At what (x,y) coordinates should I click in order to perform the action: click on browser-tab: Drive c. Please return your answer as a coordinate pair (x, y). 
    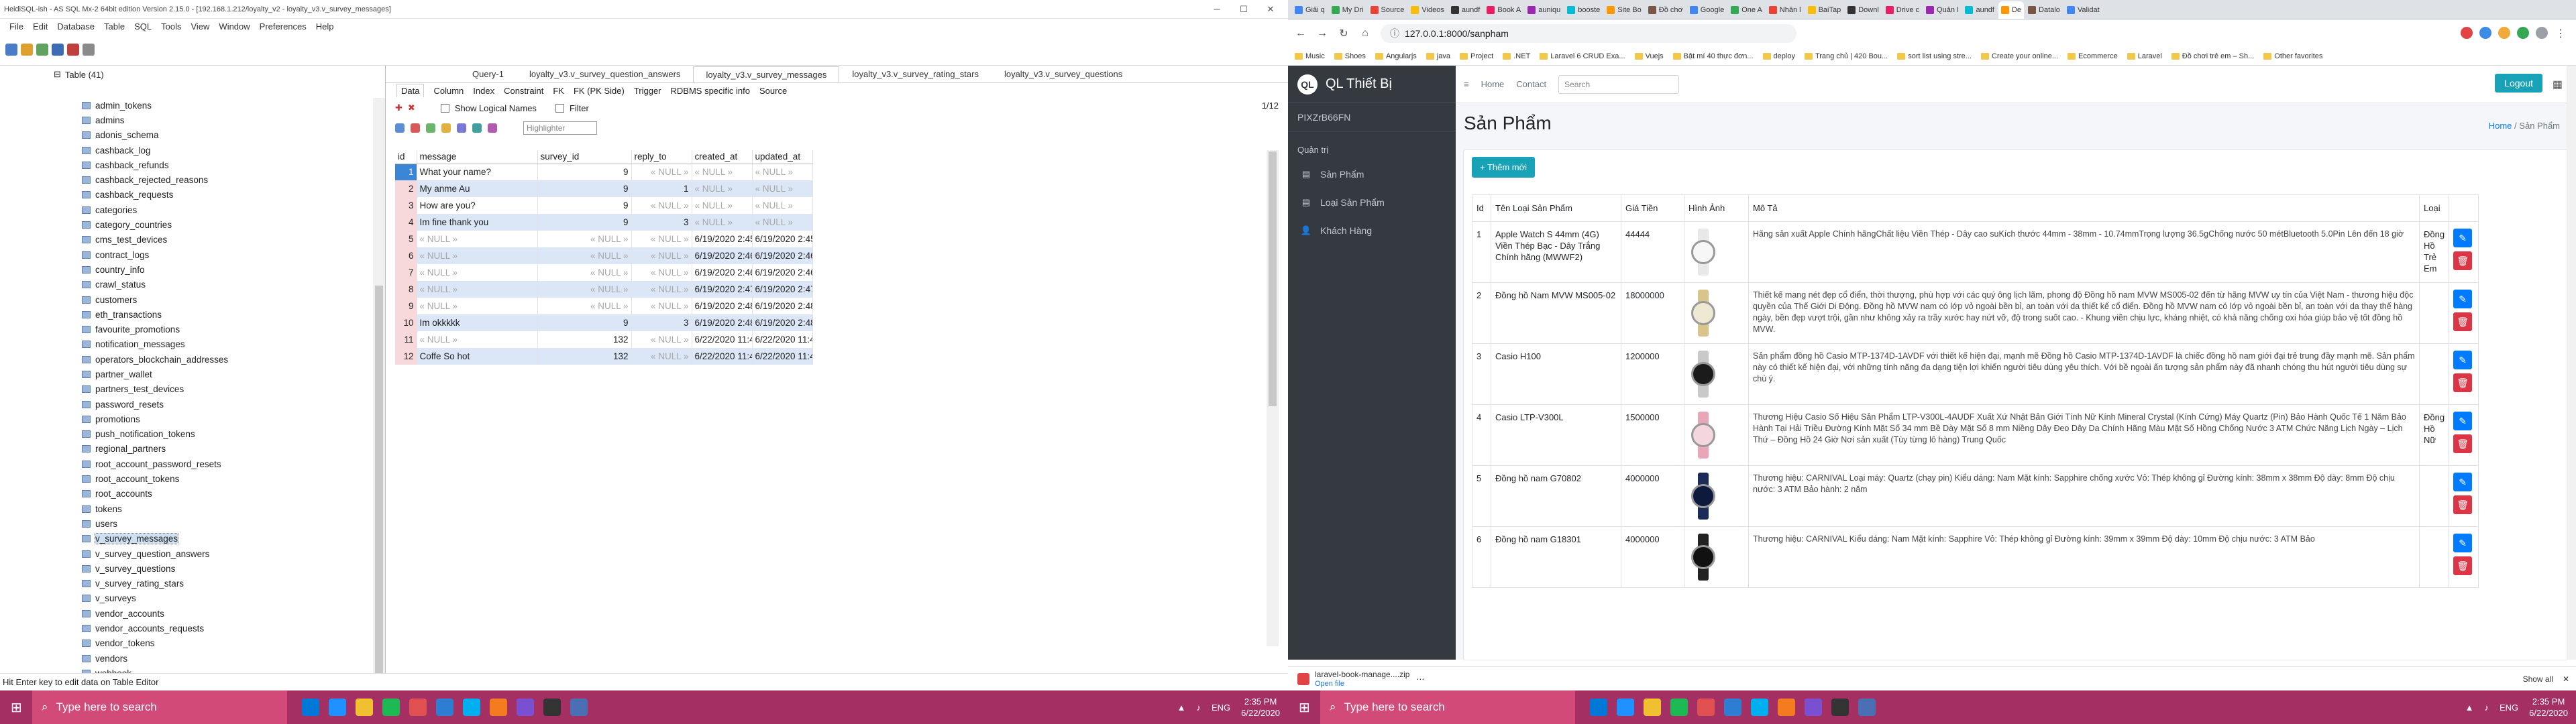
    Looking at the image, I should click on (1902, 10).